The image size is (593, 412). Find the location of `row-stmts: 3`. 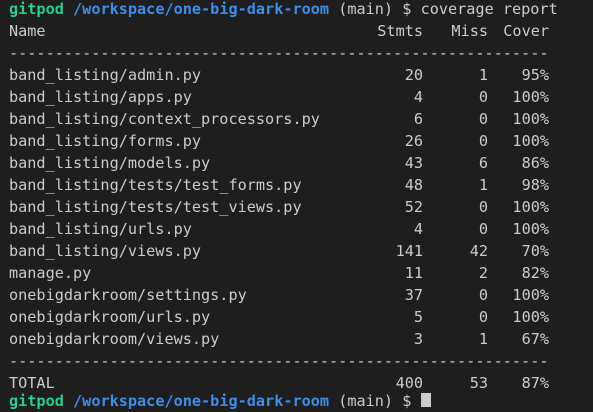

row-stmts: 3 is located at coordinates (418, 339).